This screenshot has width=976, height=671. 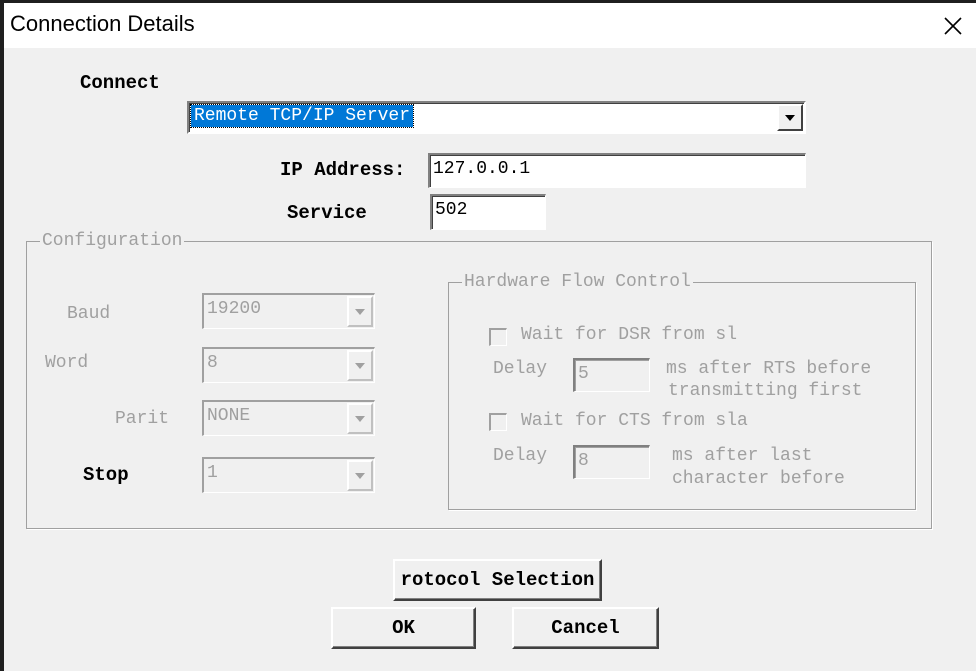 What do you see at coordinates (634, 421) in the screenshot?
I see `wait-cts-label: Wait for CTS from sla` at bounding box center [634, 421].